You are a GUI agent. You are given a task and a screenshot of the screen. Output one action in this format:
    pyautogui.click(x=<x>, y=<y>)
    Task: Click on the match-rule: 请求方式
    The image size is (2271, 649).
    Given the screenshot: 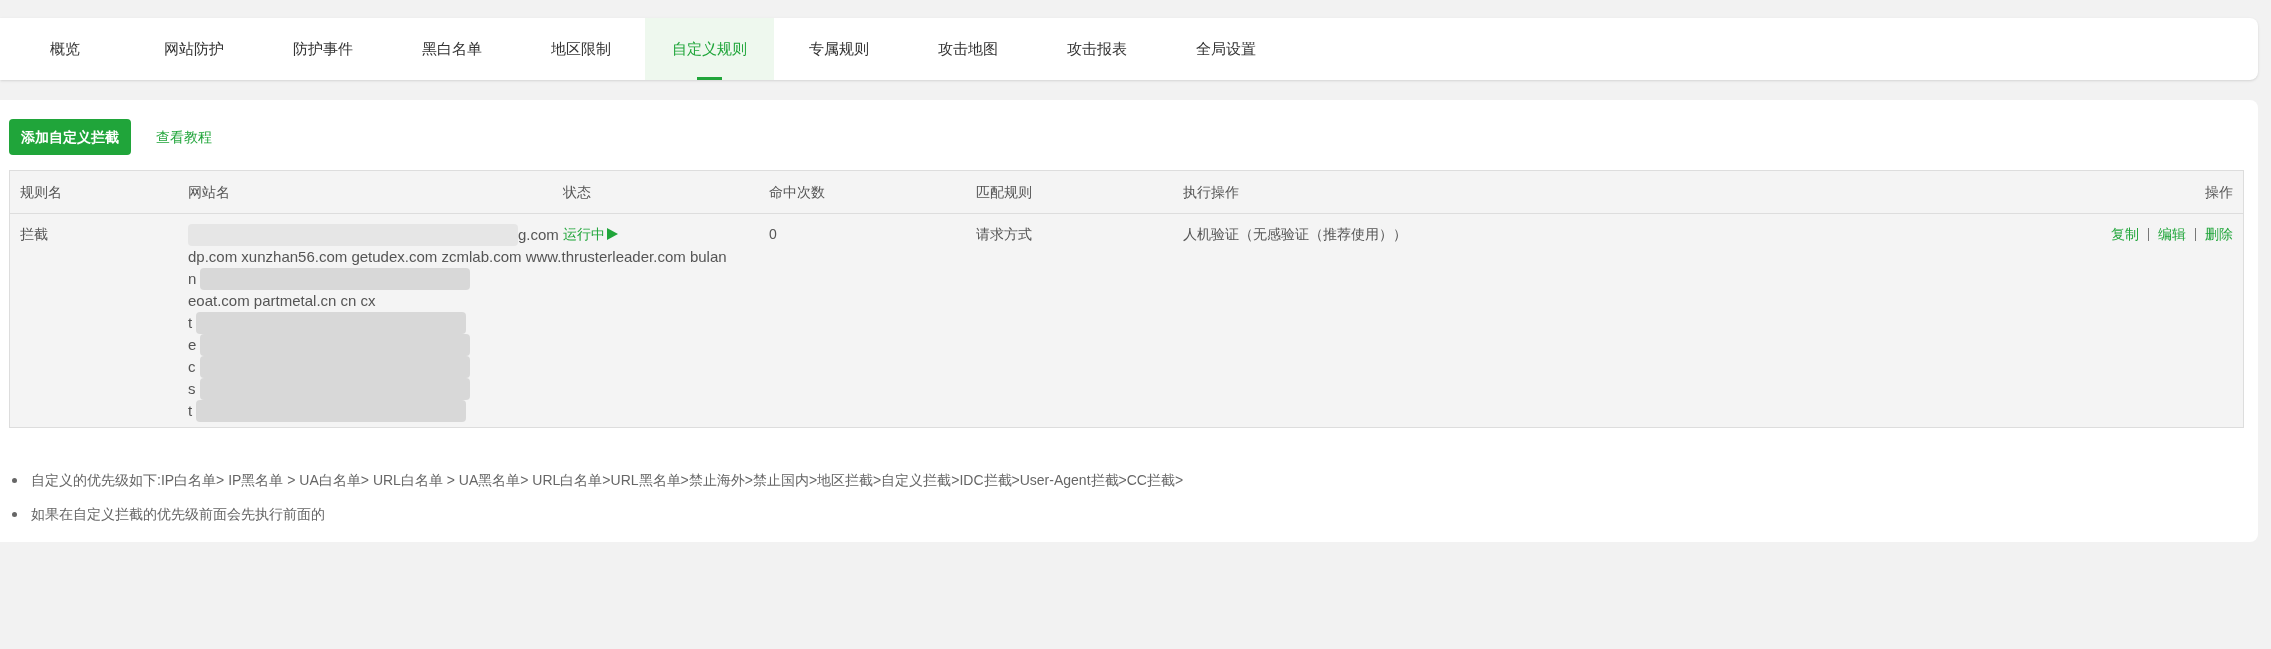 What is the action you would take?
    pyautogui.click(x=1004, y=234)
    